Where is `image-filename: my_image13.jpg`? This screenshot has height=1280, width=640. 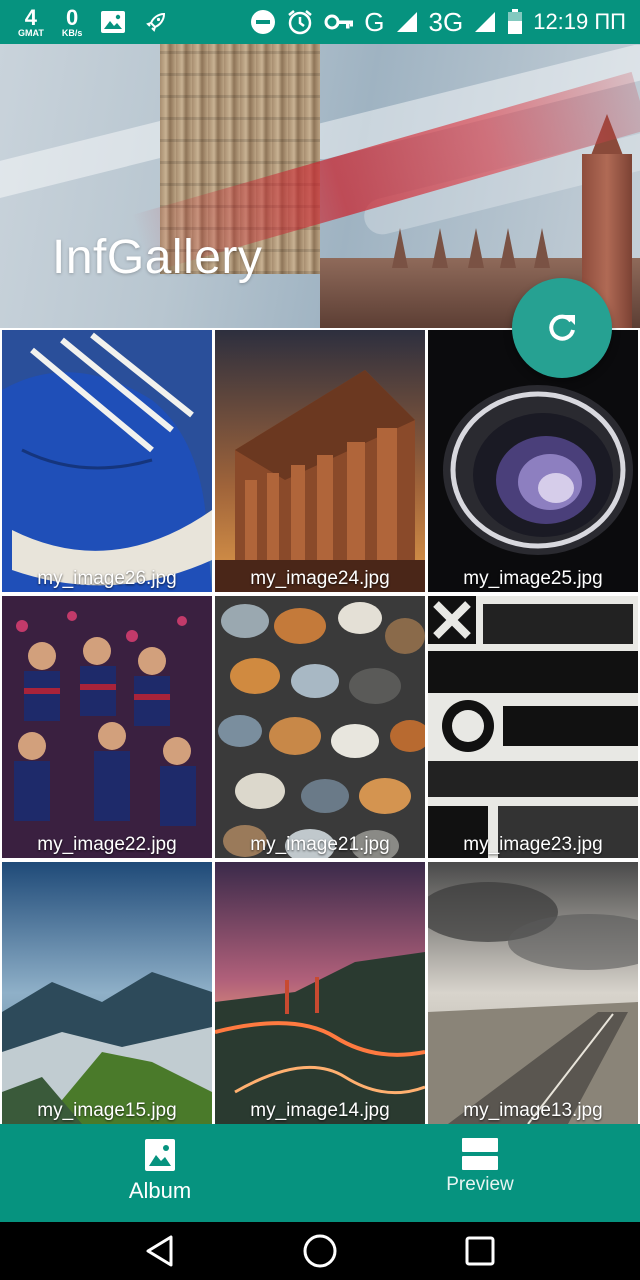
image-filename: my_image13.jpg is located at coordinates (533, 1110).